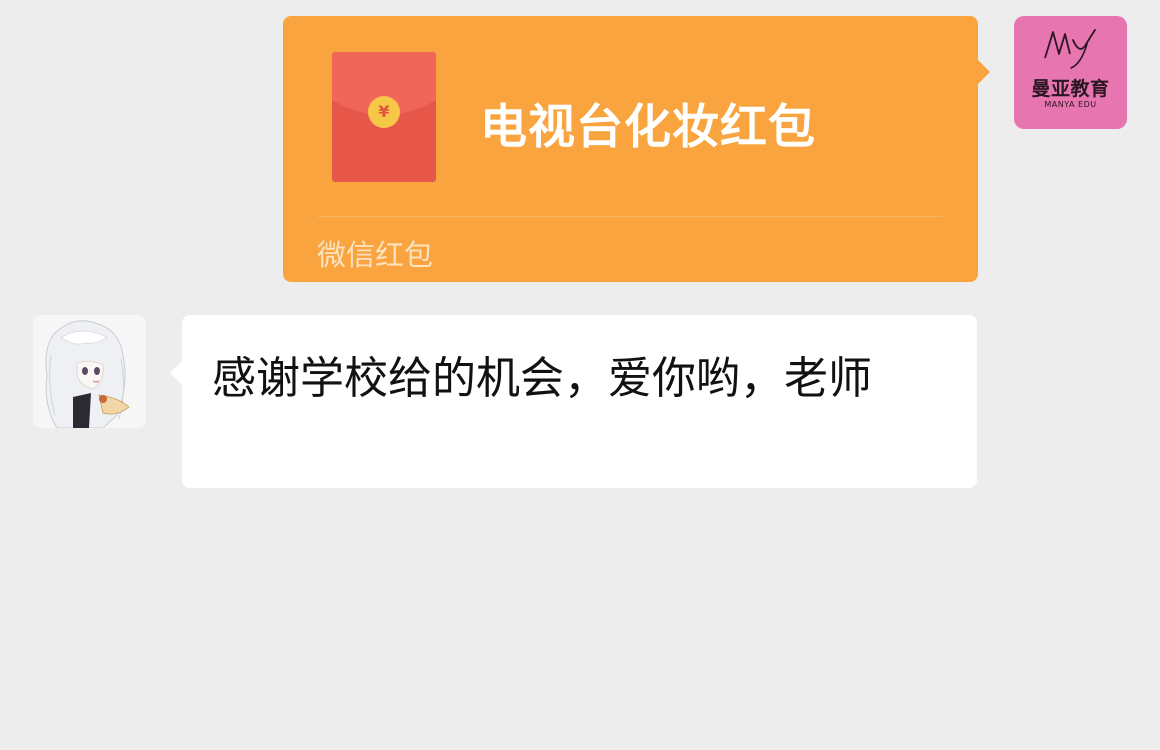 This screenshot has height=750, width=1160. What do you see at coordinates (1070, 72) in the screenshot?
I see `sender-avatar: 曼亚教育 MANYA EDU` at bounding box center [1070, 72].